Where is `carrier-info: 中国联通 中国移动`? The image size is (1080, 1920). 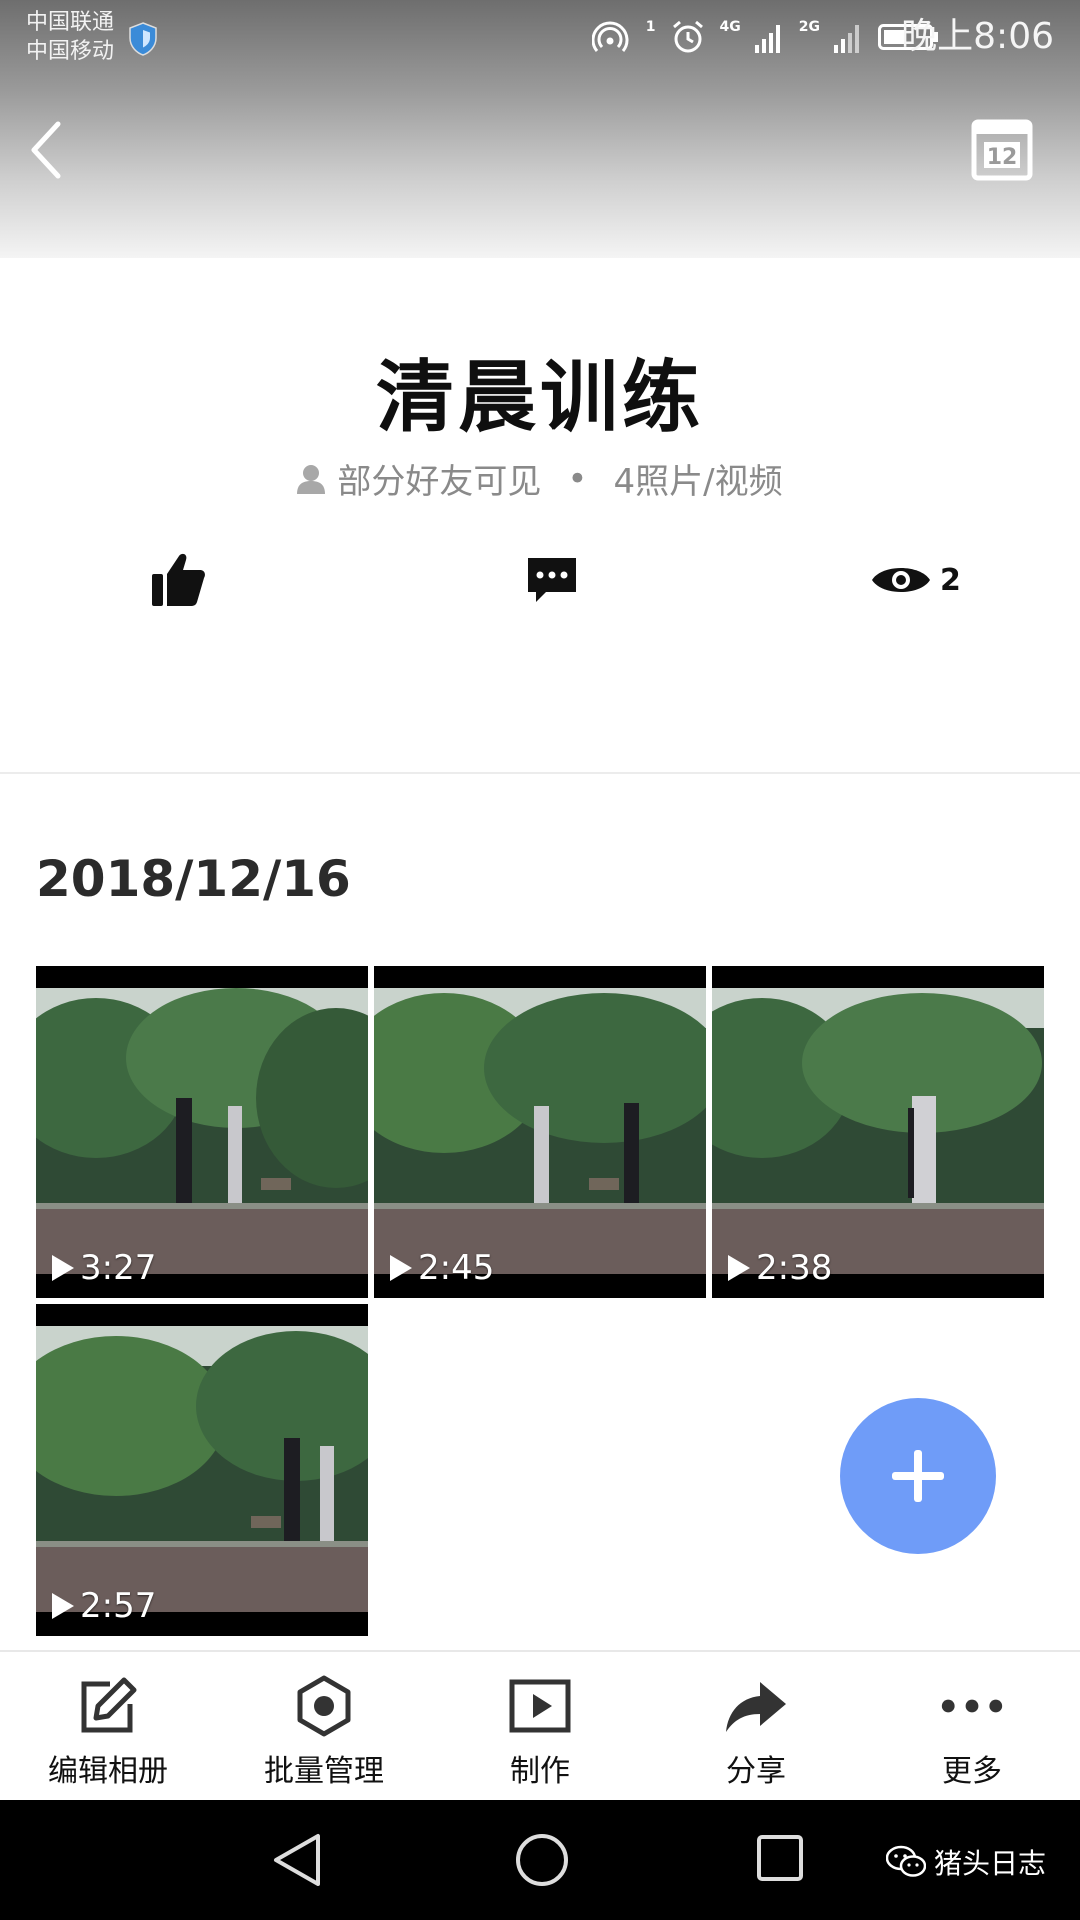
carrier-info: 中国联通 中国移动 is located at coordinates (70, 37).